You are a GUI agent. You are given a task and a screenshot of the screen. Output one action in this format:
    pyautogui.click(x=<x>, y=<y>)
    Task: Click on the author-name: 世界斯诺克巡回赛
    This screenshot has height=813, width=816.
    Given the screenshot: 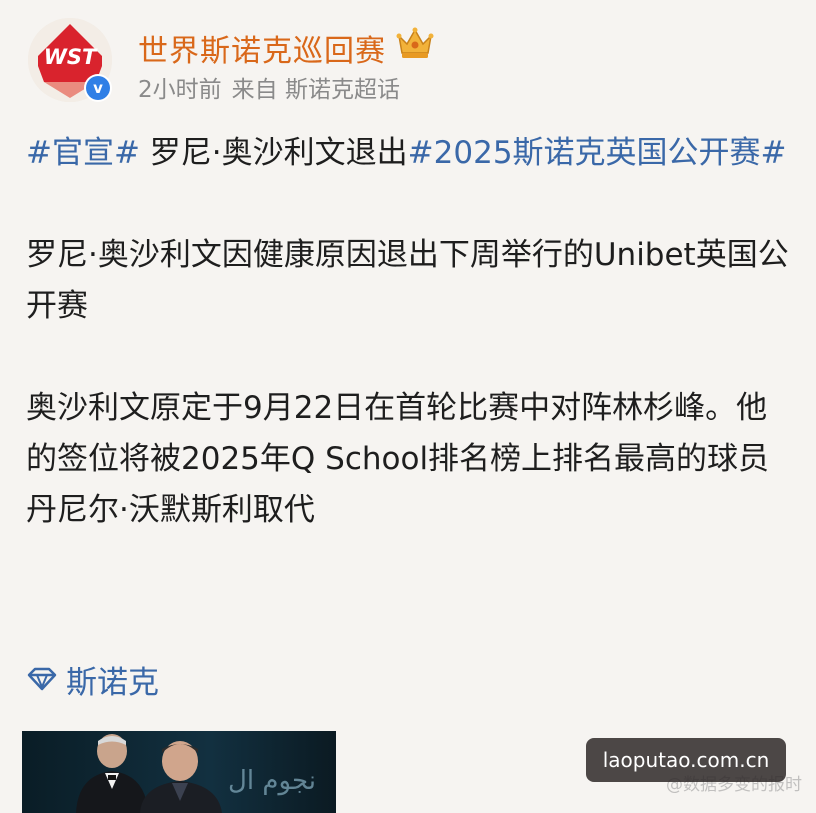 What is the action you would take?
    pyautogui.click(x=262, y=48)
    